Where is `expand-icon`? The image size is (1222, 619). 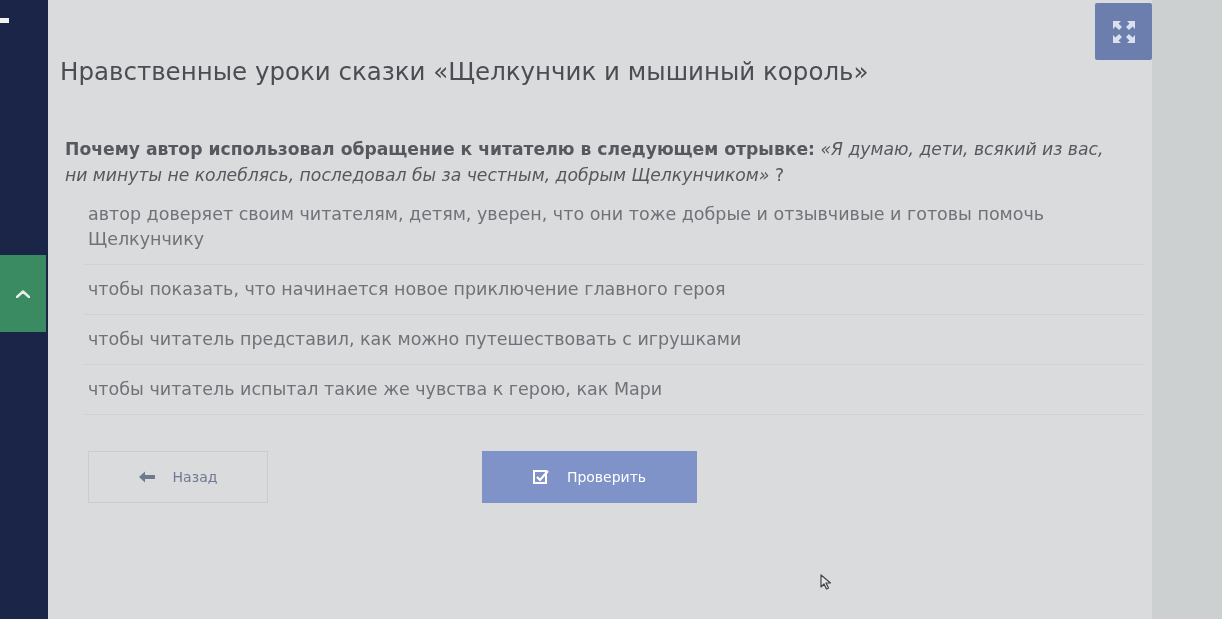 expand-icon is located at coordinates (1123, 31).